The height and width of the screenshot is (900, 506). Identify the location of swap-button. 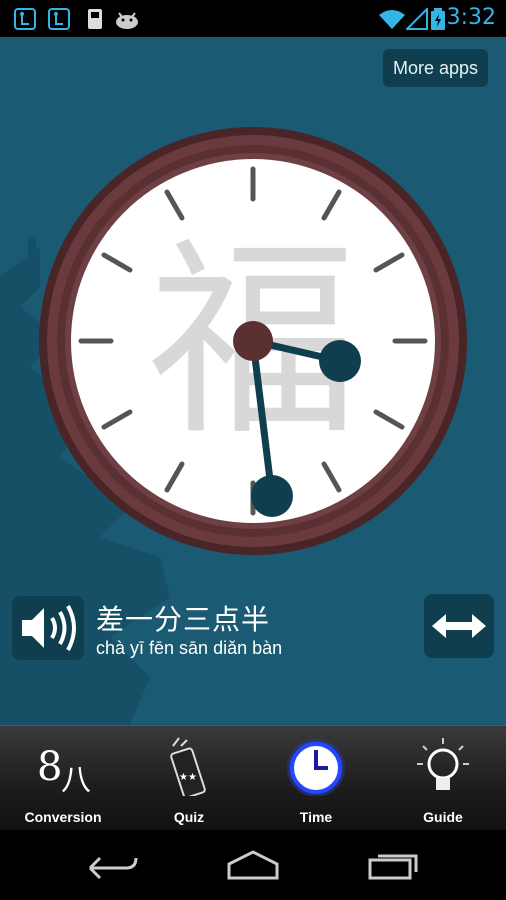
(459, 626).